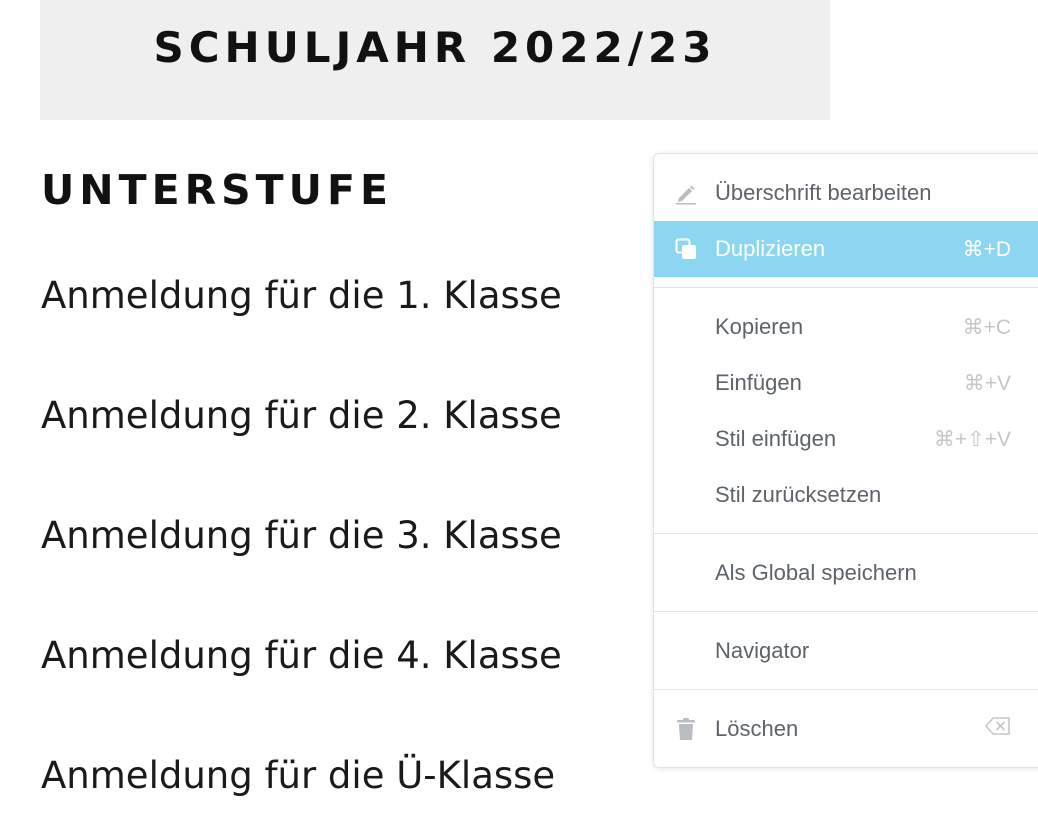  I want to click on registration-link-class-3: Anmeldung für die 3. Klasse, so click(301, 535).